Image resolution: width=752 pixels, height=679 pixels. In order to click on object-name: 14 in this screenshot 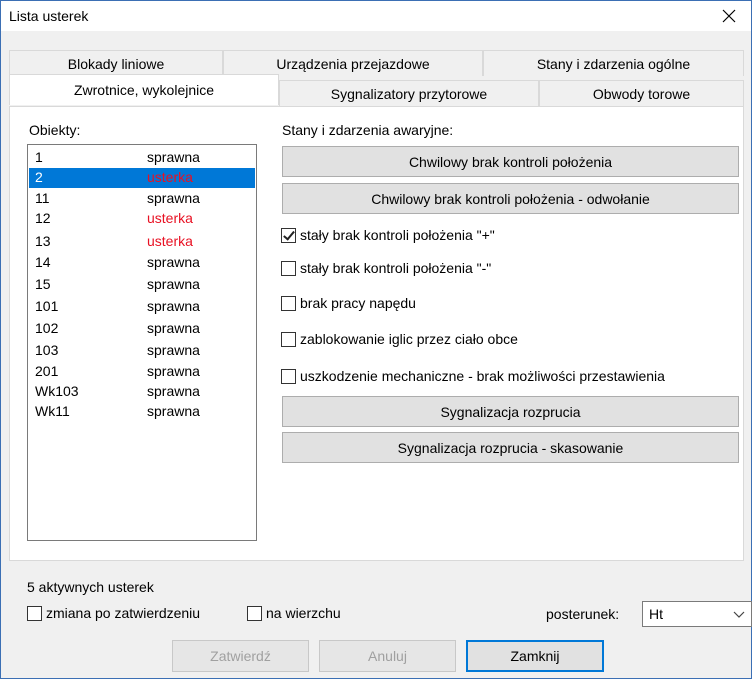, I will do `click(43, 262)`.